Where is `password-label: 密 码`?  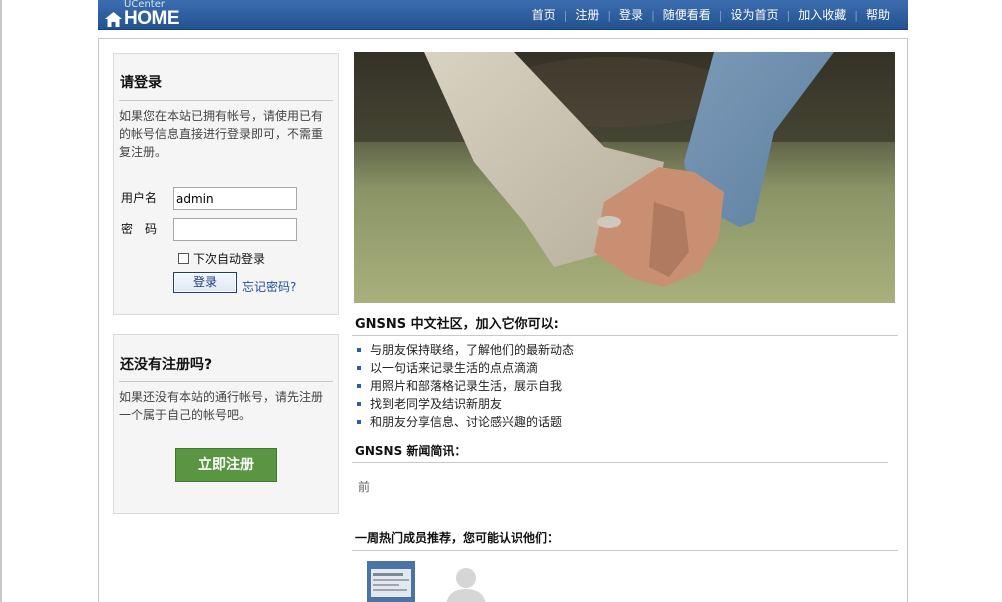
password-label: 密 码 is located at coordinates (139, 229).